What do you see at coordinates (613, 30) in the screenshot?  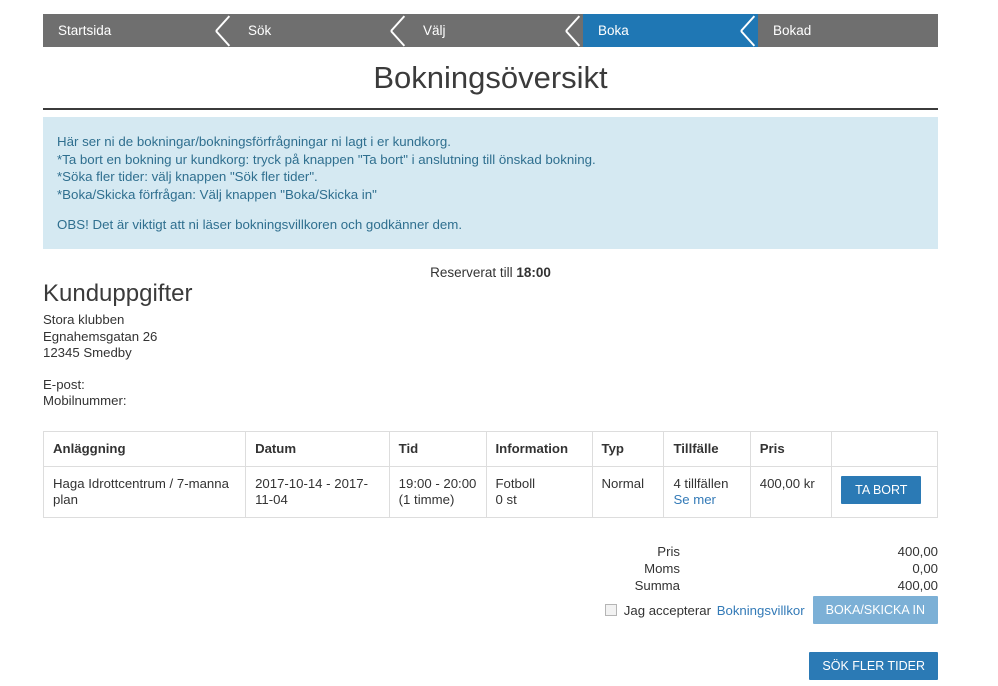 I see `wizard-step-label: Boka` at bounding box center [613, 30].